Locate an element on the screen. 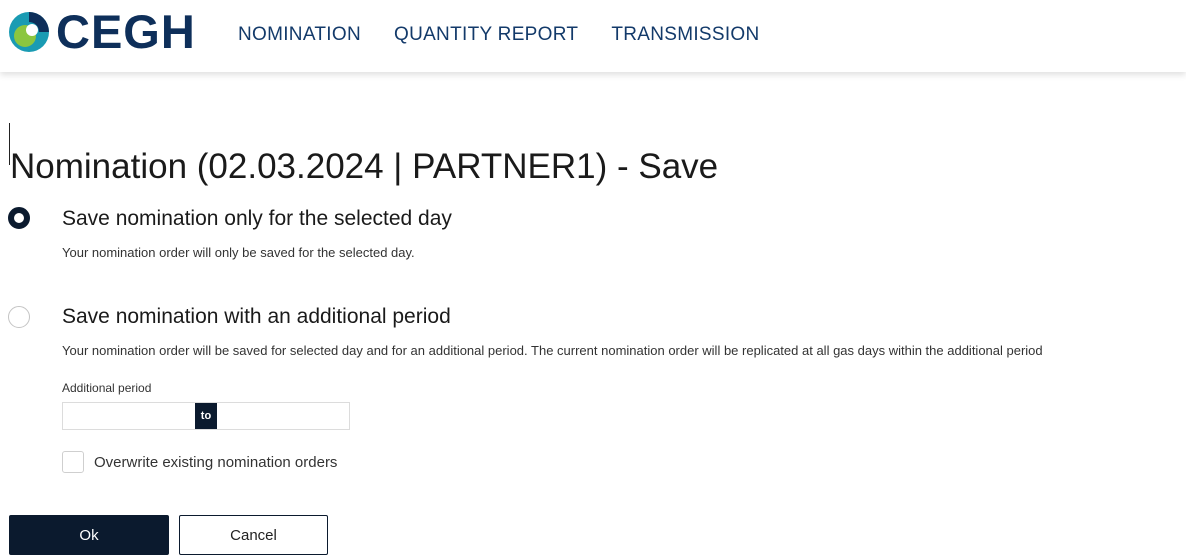  additional-period-range: to is located at coordinates (207, 416).